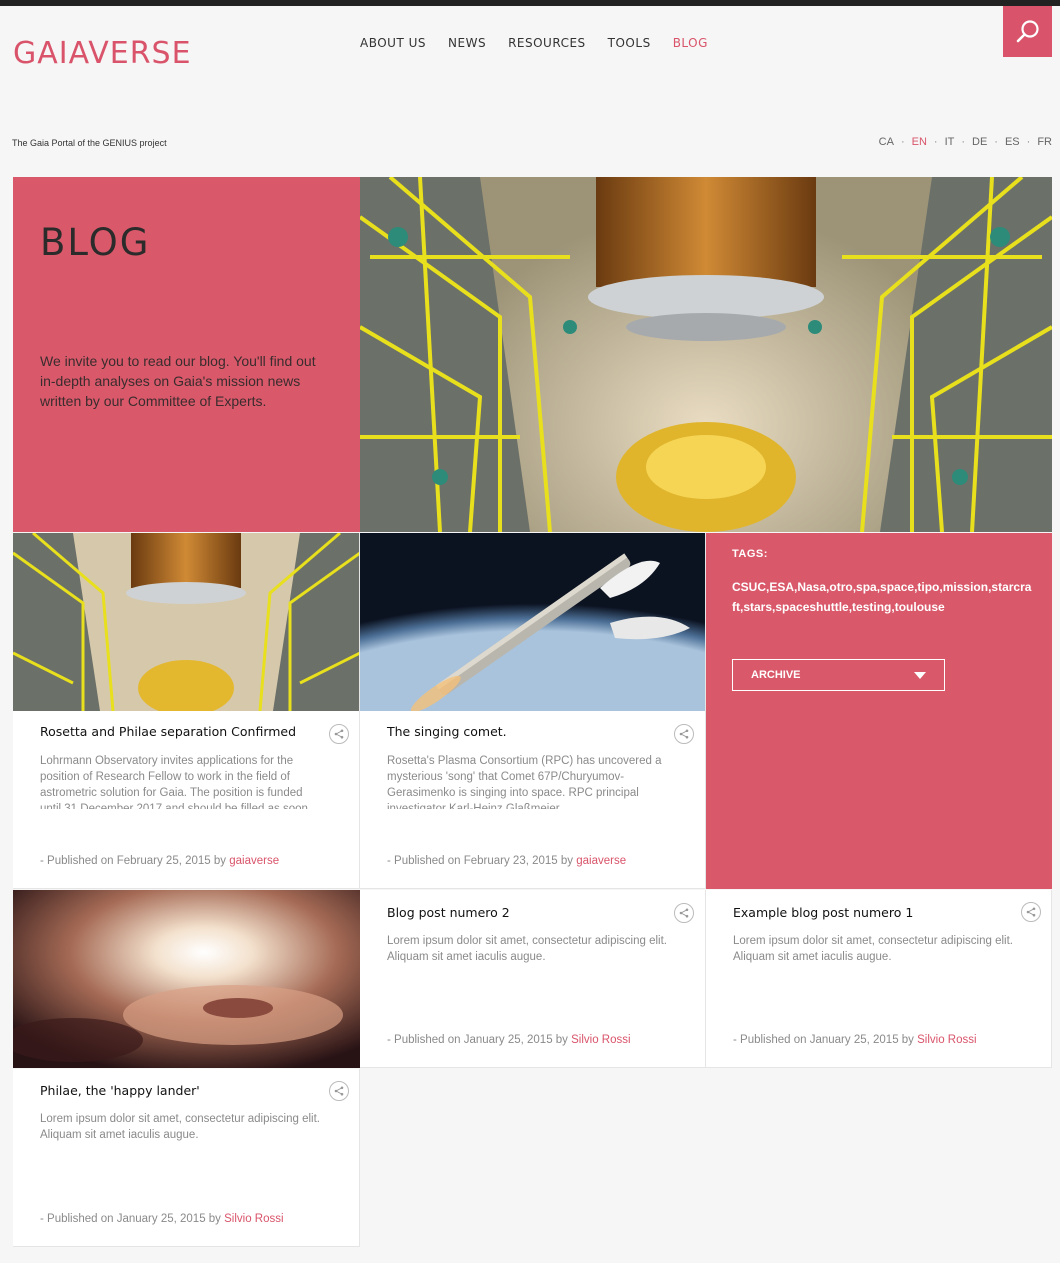 This screenshot has height=1263, width=1060. I want to click on archive-label: ARCHIVE, so click(776, 675).